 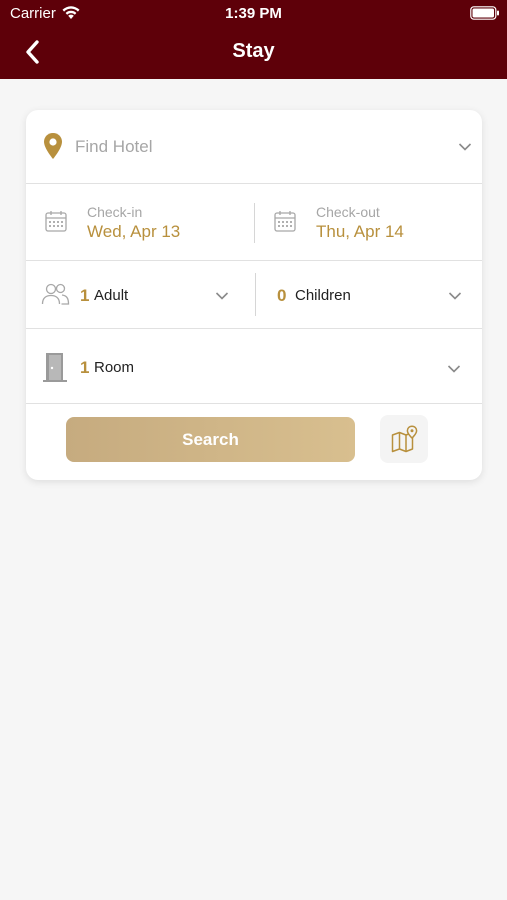 I want to click on search-button: Search, so click(x=210, y=439).